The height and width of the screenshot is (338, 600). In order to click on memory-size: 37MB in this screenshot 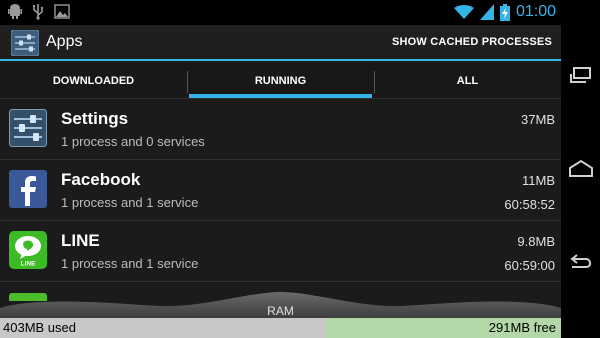, I will do `click(538, 119)`.